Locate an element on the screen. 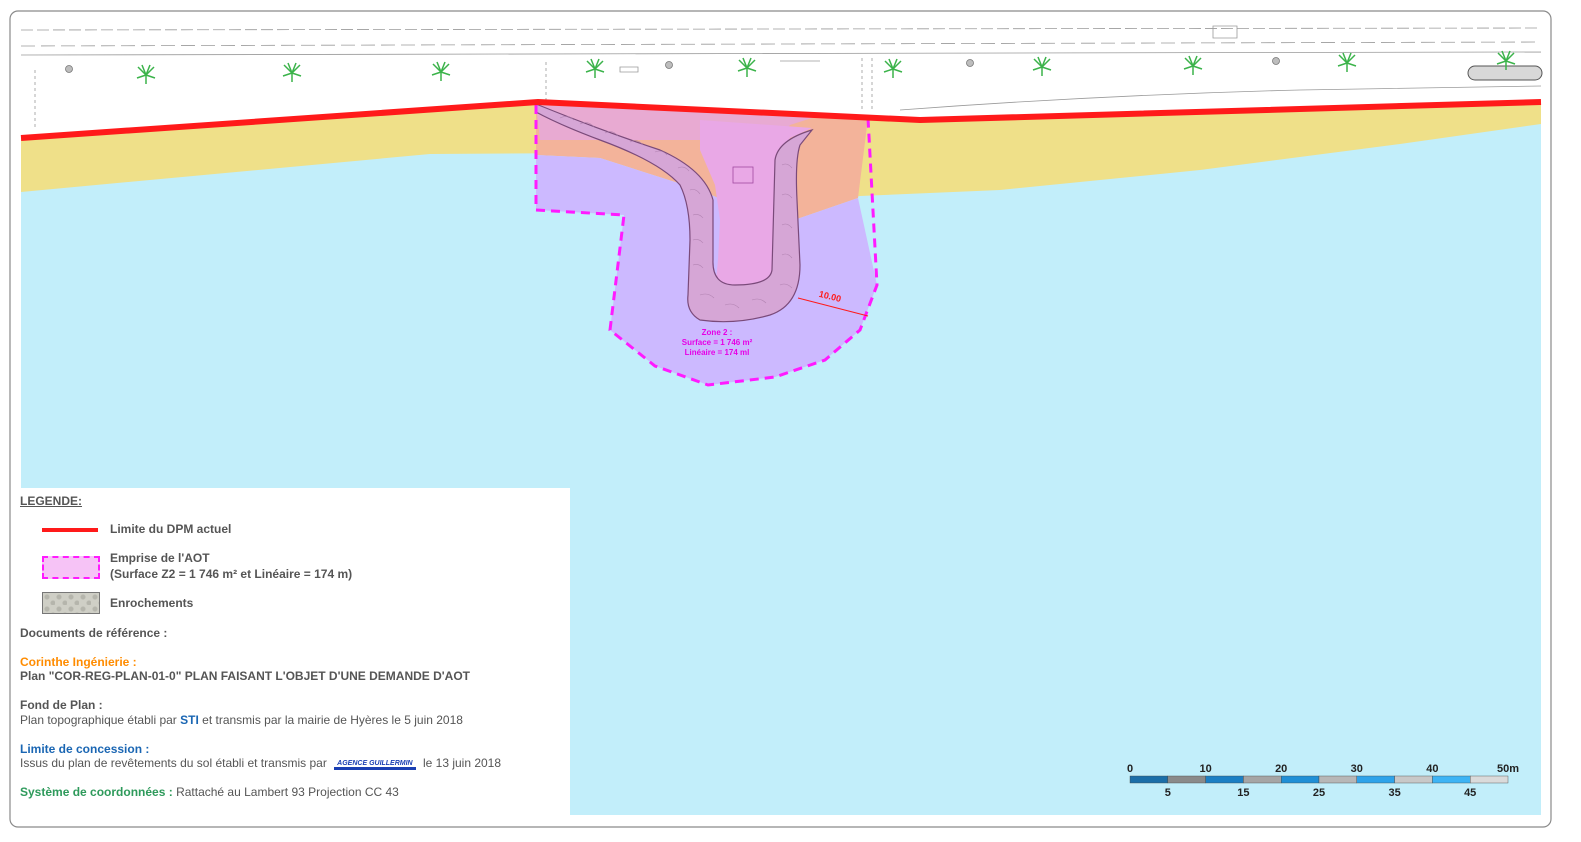  legend-corinthe-title: Corinthe Ingénierie : is located at coordinates (78, 662).